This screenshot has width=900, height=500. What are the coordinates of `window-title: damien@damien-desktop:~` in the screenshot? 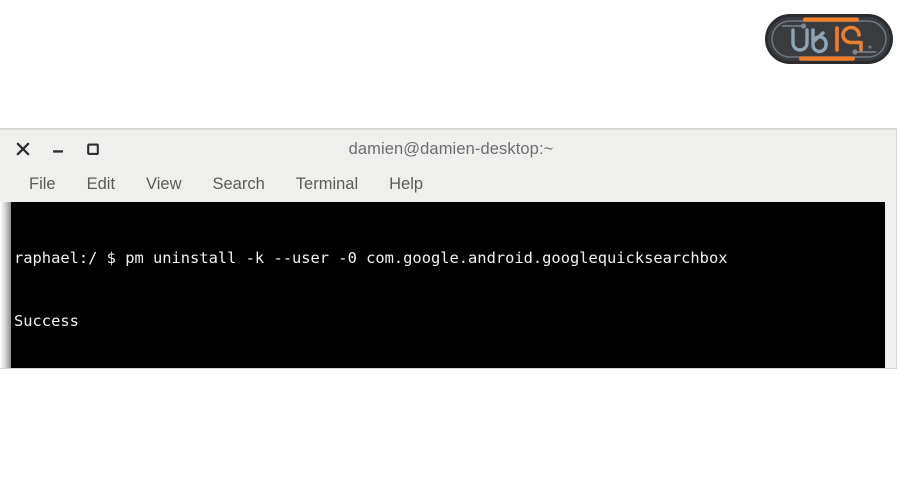 It's located at (451, 149).